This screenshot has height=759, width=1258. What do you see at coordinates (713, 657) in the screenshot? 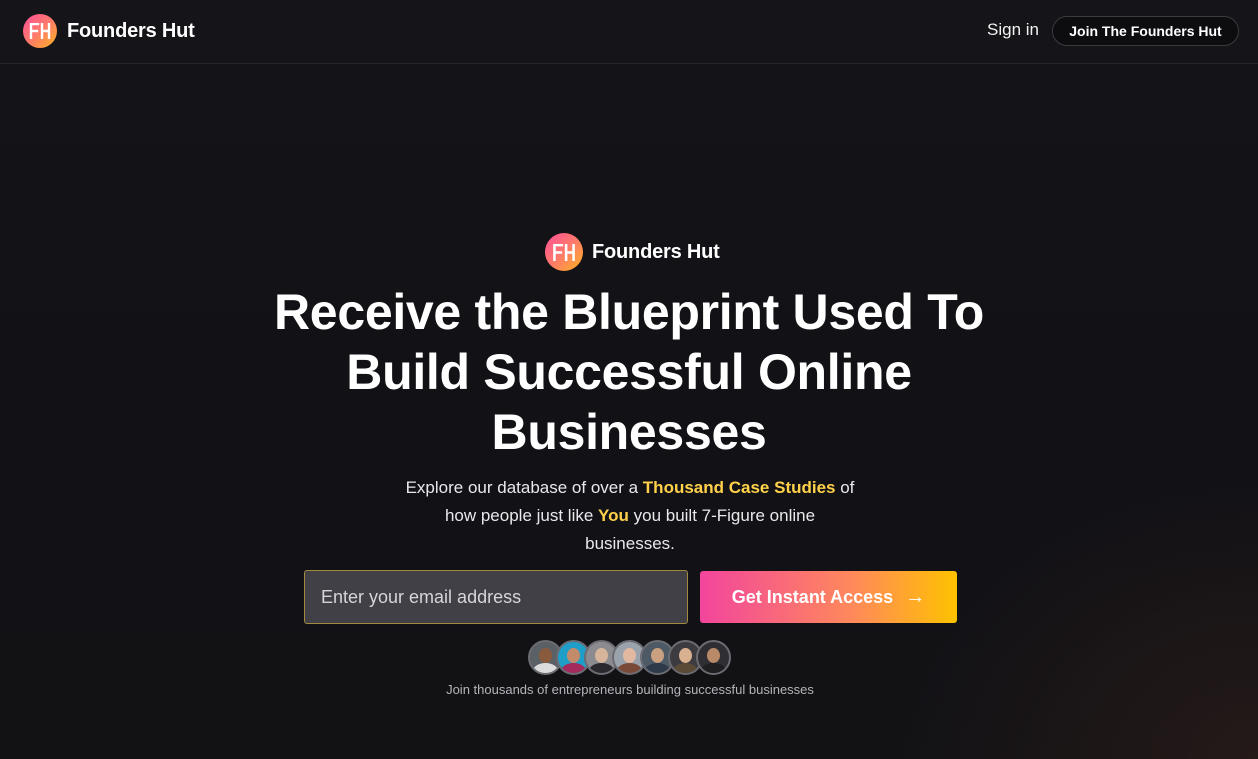
I see `avatar` at bounding box center [713, 657].